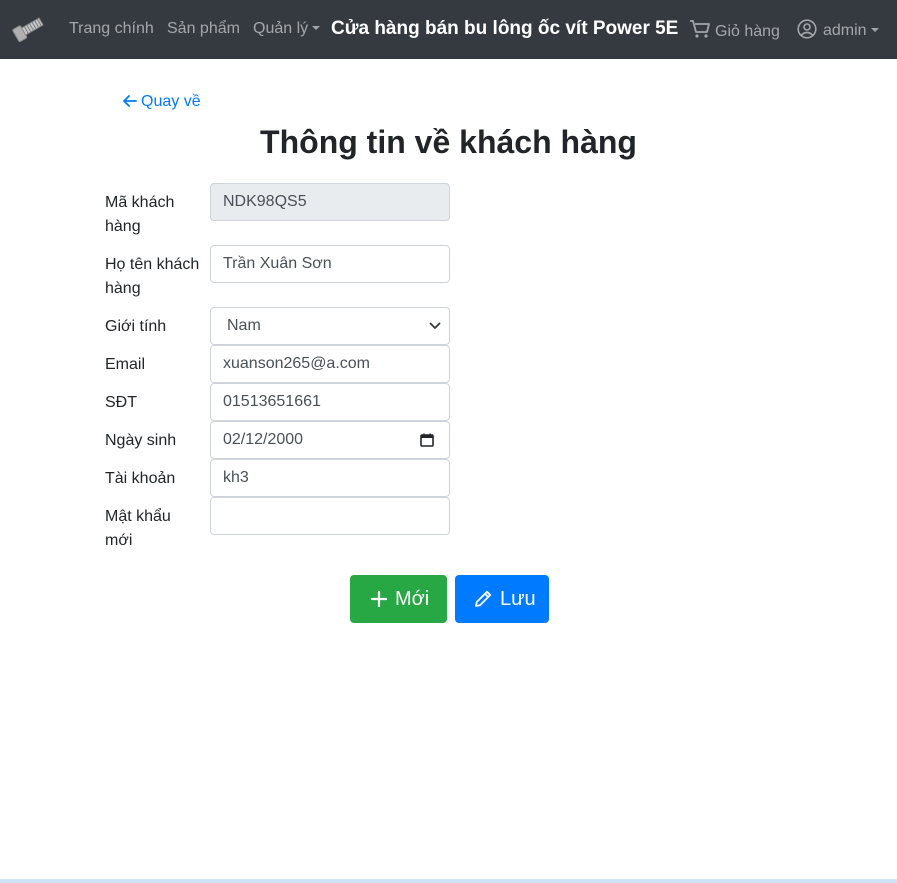 Image resolution: width=897 pixels, height=883 pixels. I want to click on back-link: Quay về, so click(161, 102).